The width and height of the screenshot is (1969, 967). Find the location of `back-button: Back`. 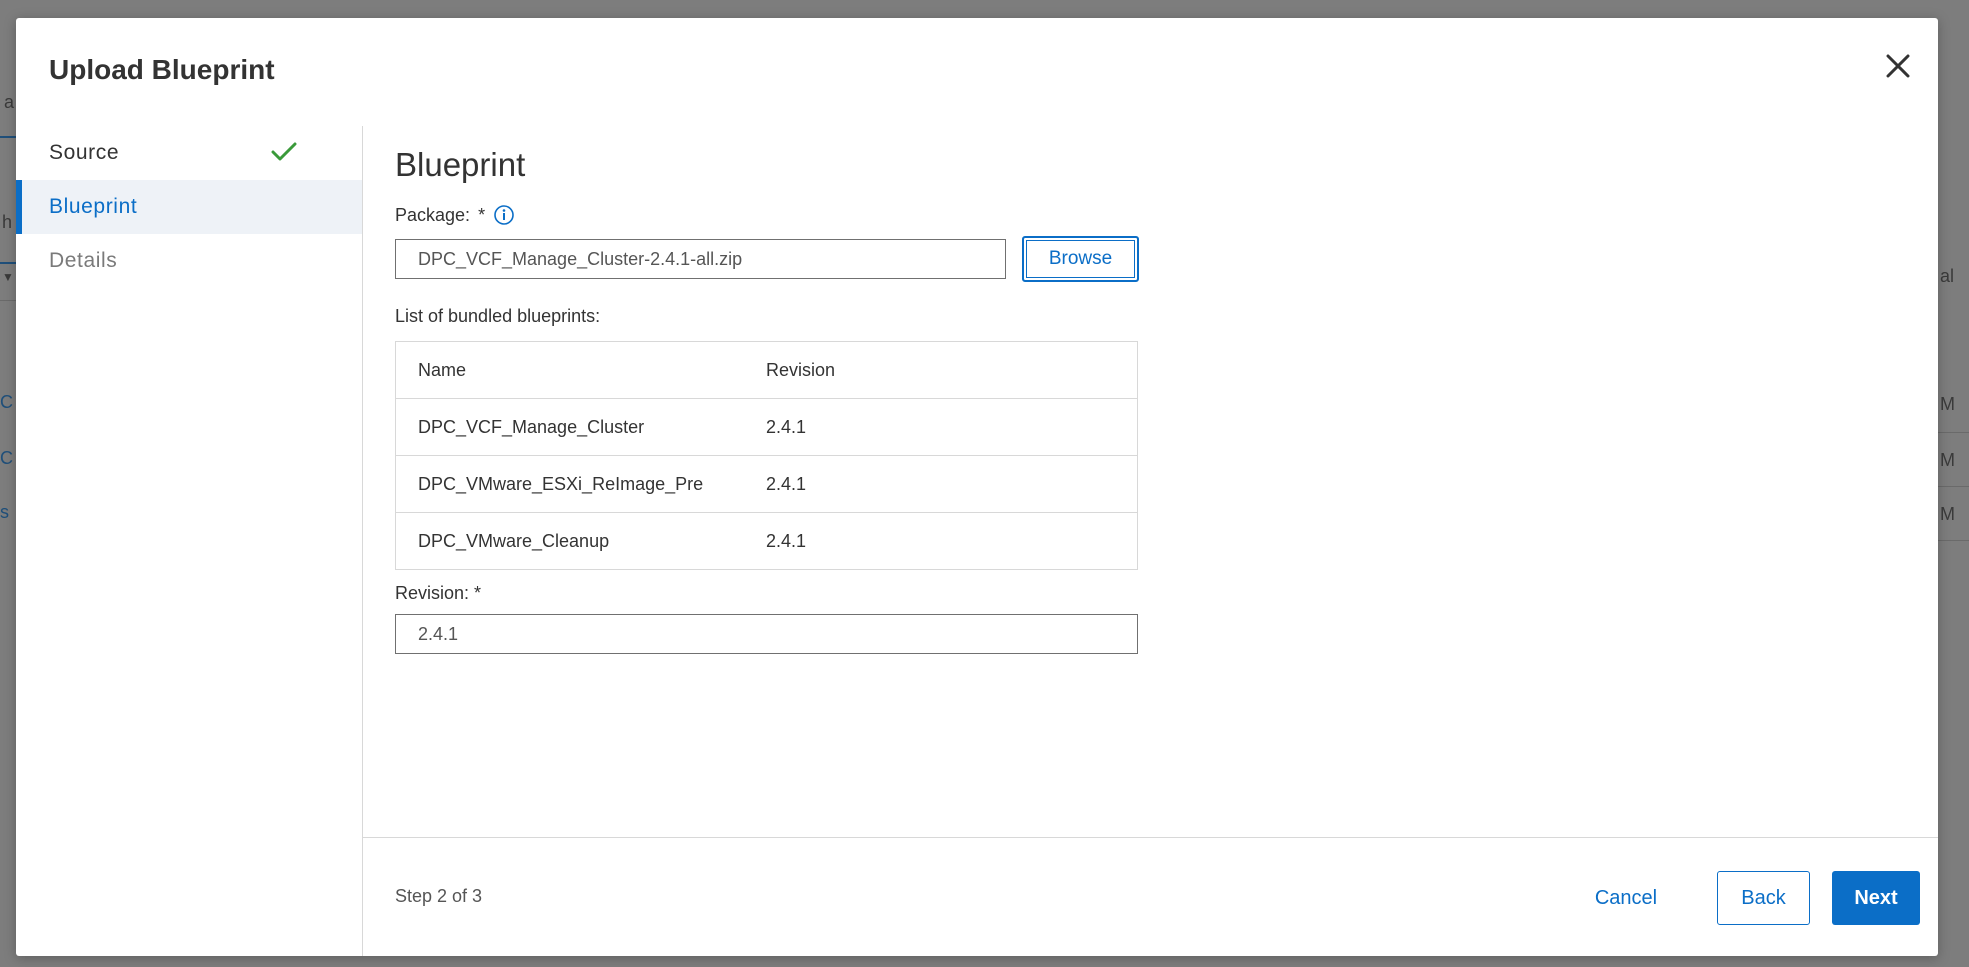

back-button: Back is located at coordinates (1763, 898).